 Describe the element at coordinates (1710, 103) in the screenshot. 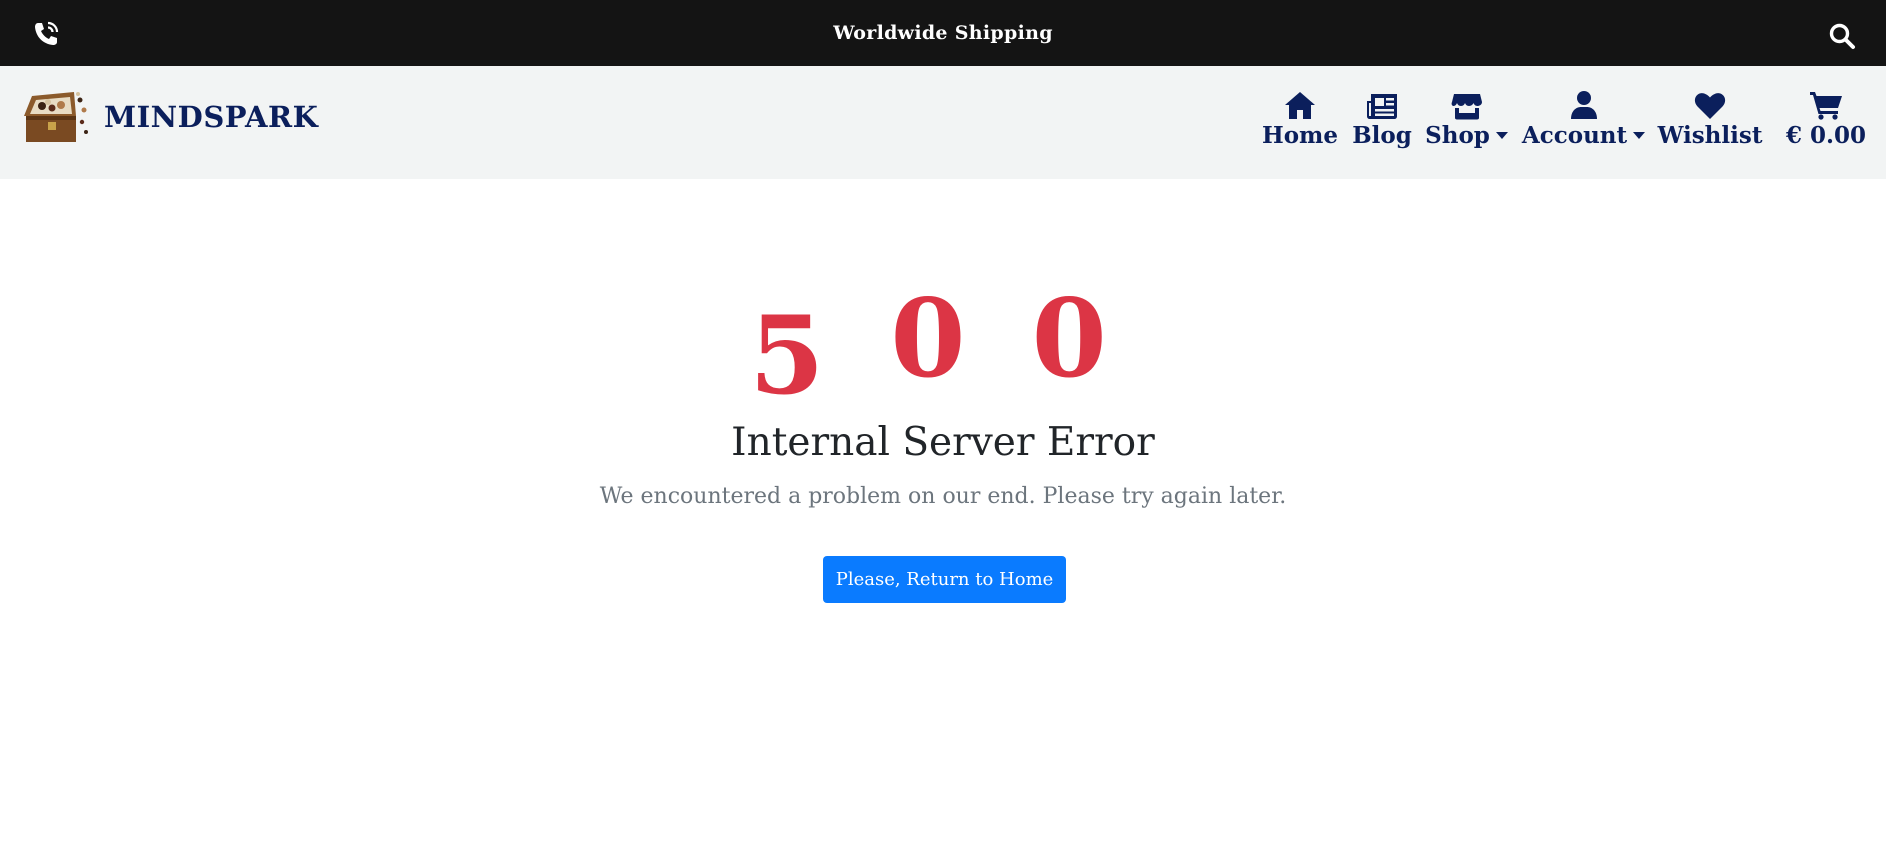

I see `heart-icon` at that location.